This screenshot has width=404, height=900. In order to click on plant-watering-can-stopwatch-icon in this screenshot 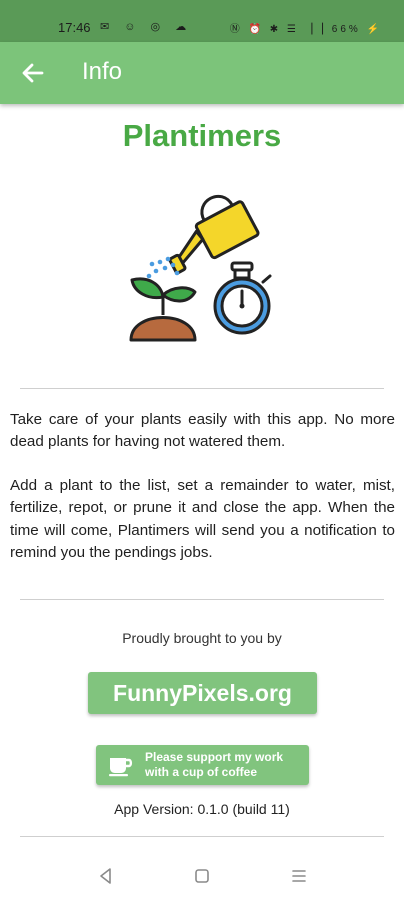, I will do `click(200, 268)`.